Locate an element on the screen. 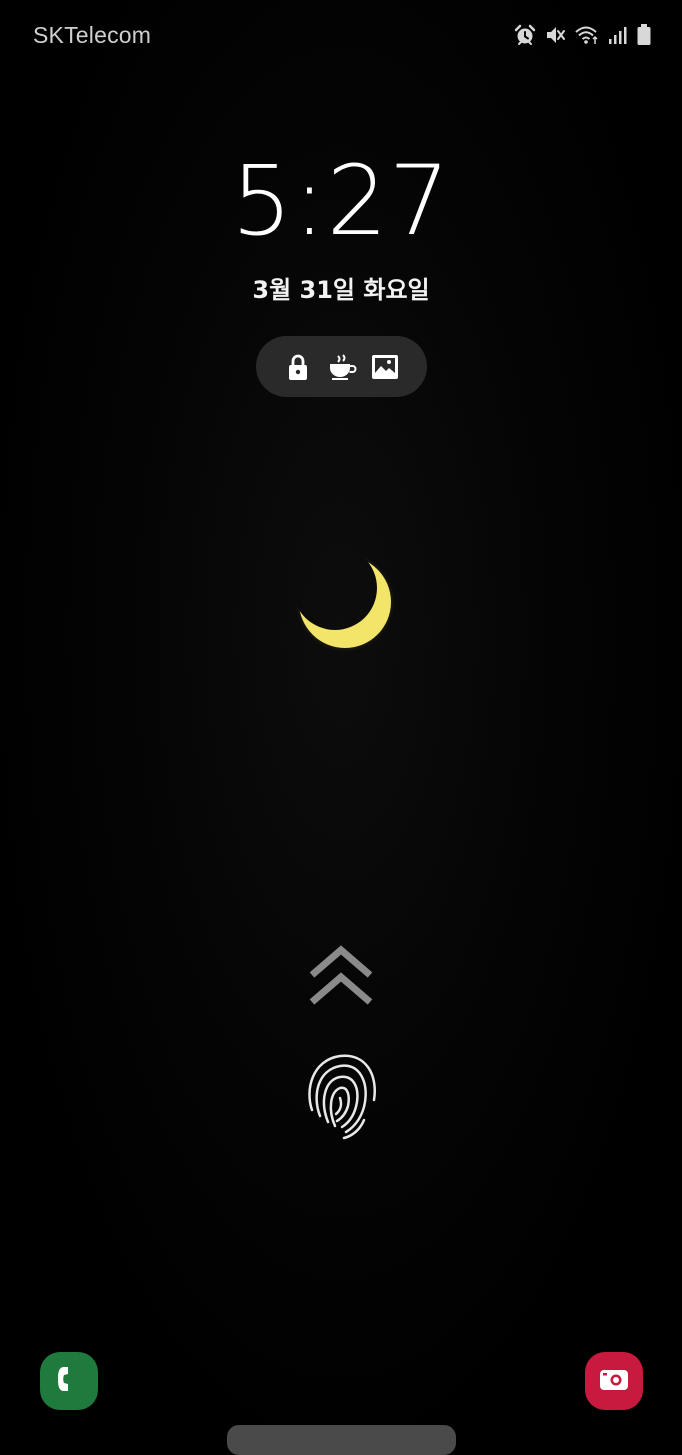 The height and width of the screenshot is (1455, 682). alarm-icon is located at coordinates (525, 35).